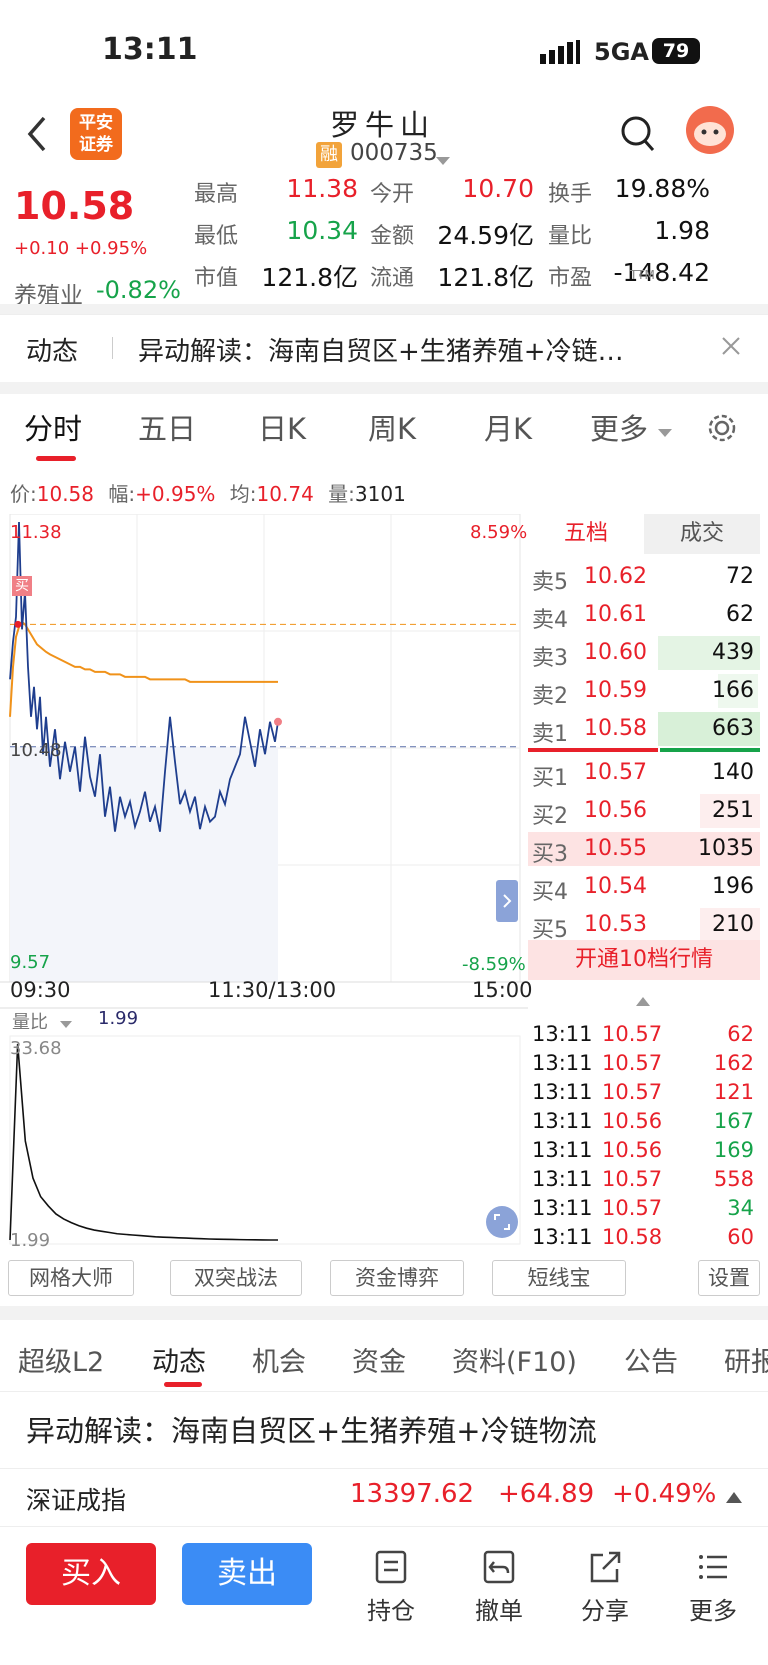 The width and height of the screenshot is (768, 1665). What do you see at coordinates (644, 615) in the screenshot?
I see `ask-row: 卖4 10.61 62` at bounding box center [644, 615].